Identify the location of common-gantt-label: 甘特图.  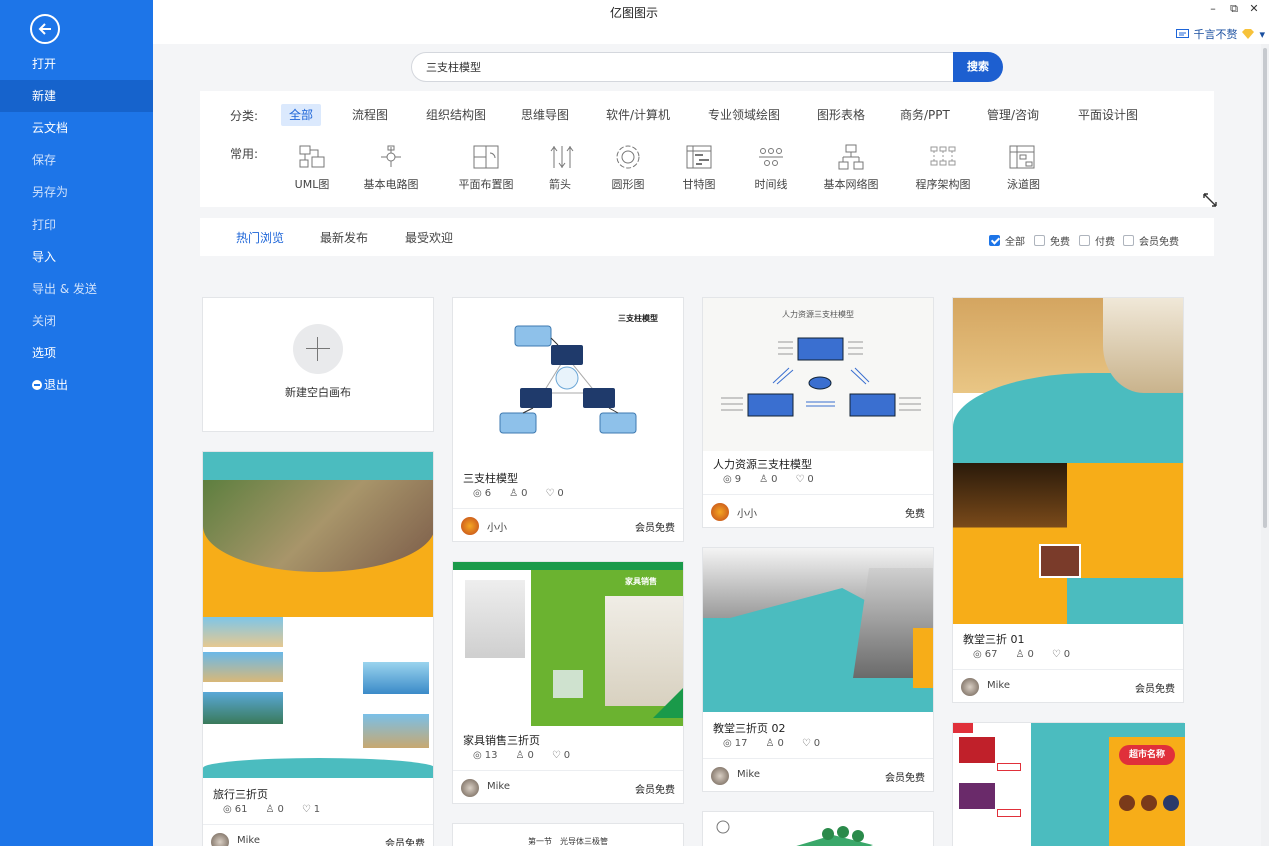
(699, 184).